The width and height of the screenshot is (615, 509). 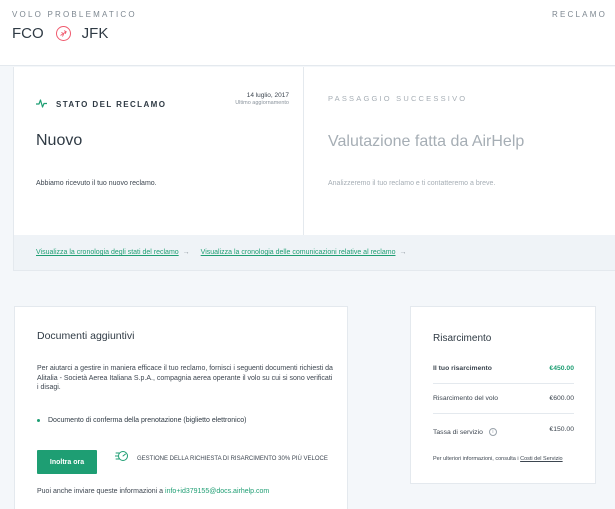 I want to click on info-icon: i, so click(x=492, y=432).